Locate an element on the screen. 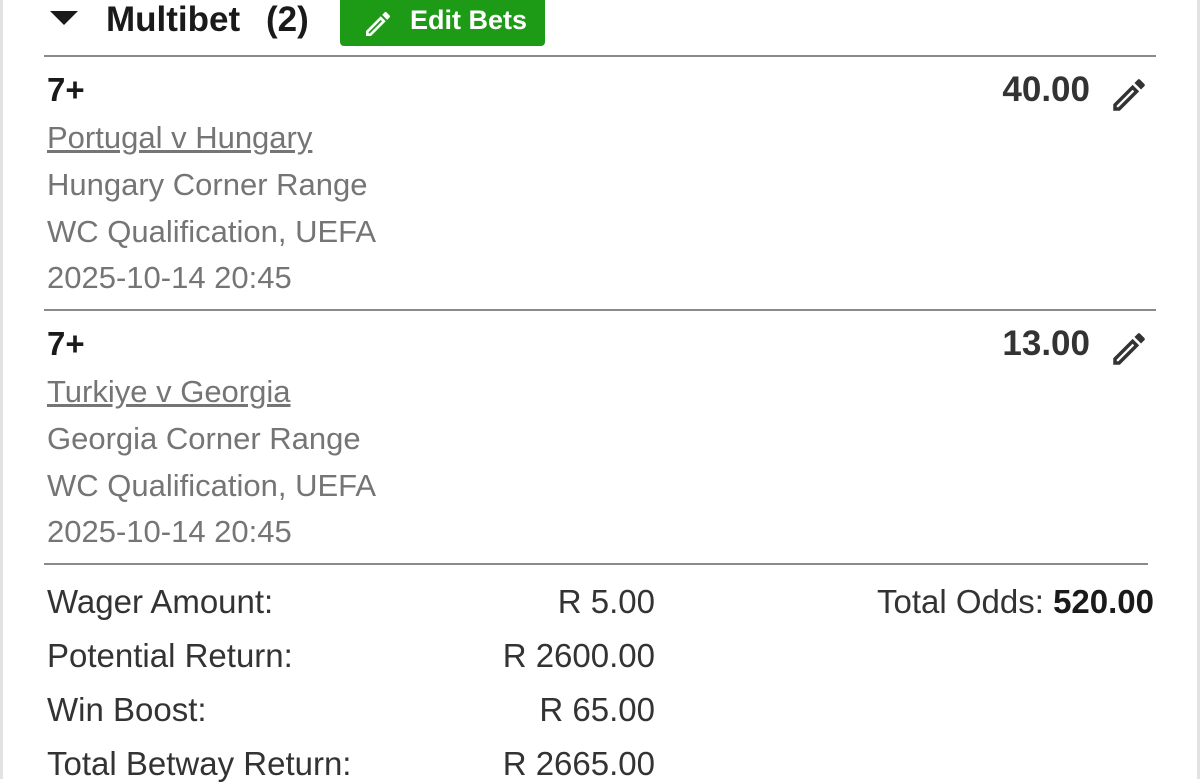  collapse-caret-icon is located at coordinates (64, 18).